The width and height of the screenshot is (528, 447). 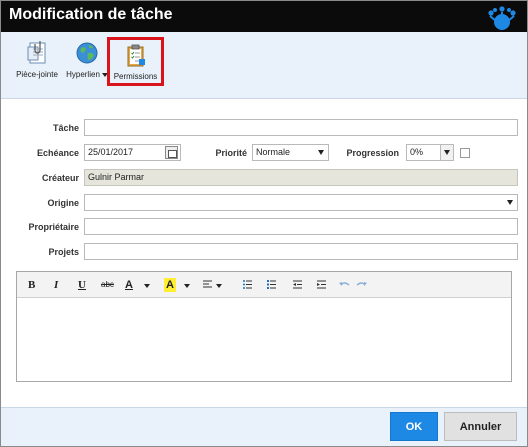 What do you see at coordinates (430, 152) in the screenshot?
I see `progress-select: 0%` at bounding box center [430, 152].